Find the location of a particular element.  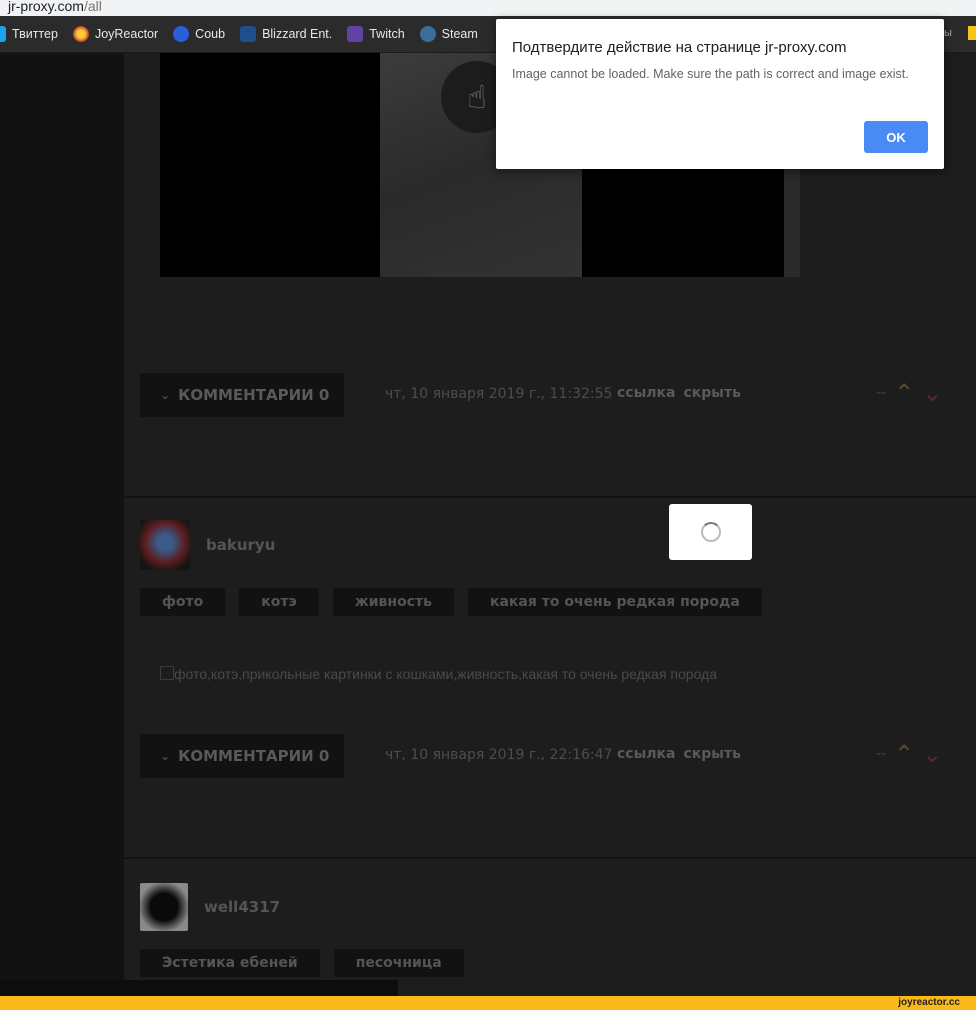

bookmark-steam: Steam is located at coordinates (448, 34).